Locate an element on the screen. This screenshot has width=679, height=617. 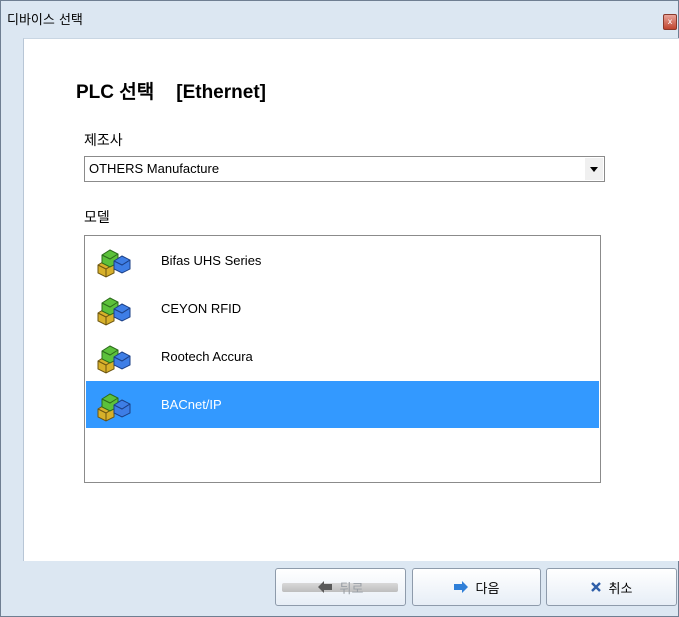
manufacturer-value: OTHERS Manufacture is located at coordinates (154, 168).